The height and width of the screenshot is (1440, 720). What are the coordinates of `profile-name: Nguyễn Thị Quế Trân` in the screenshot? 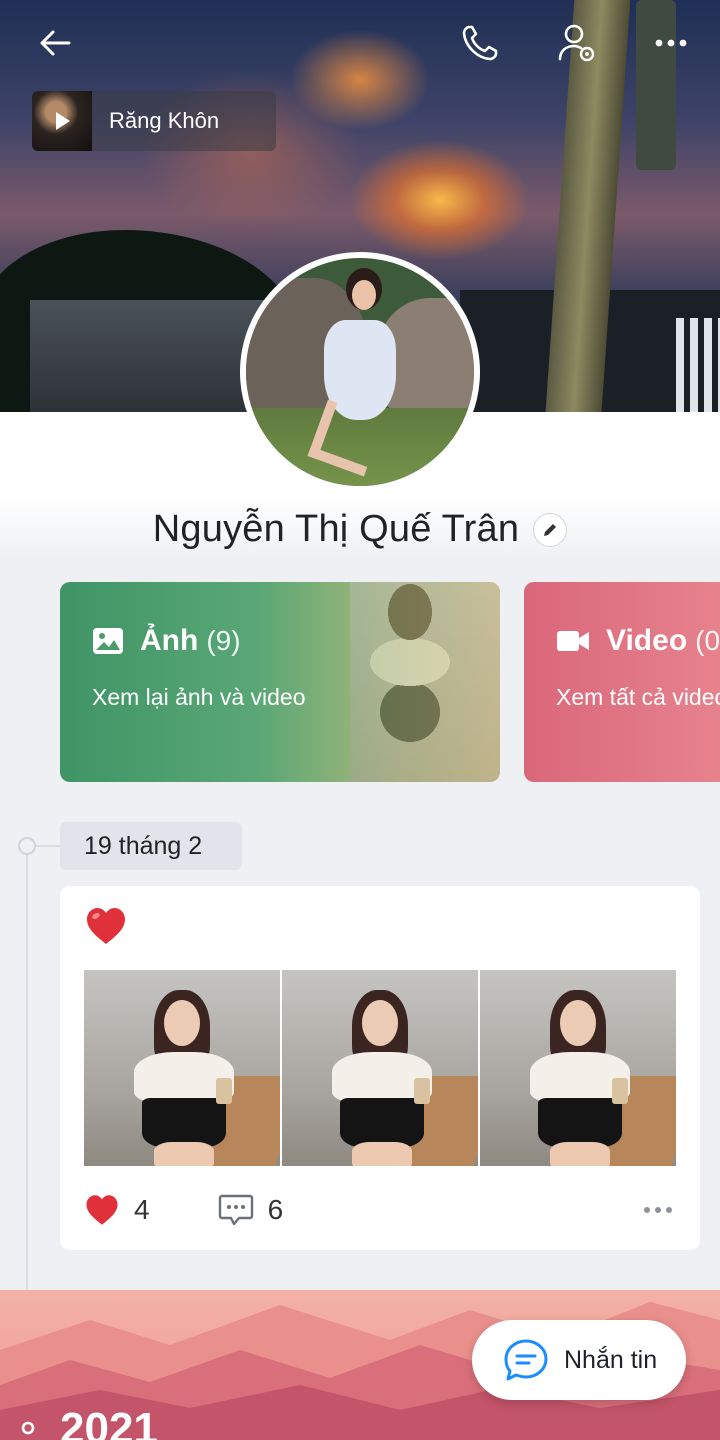 It's located at (336, 529).